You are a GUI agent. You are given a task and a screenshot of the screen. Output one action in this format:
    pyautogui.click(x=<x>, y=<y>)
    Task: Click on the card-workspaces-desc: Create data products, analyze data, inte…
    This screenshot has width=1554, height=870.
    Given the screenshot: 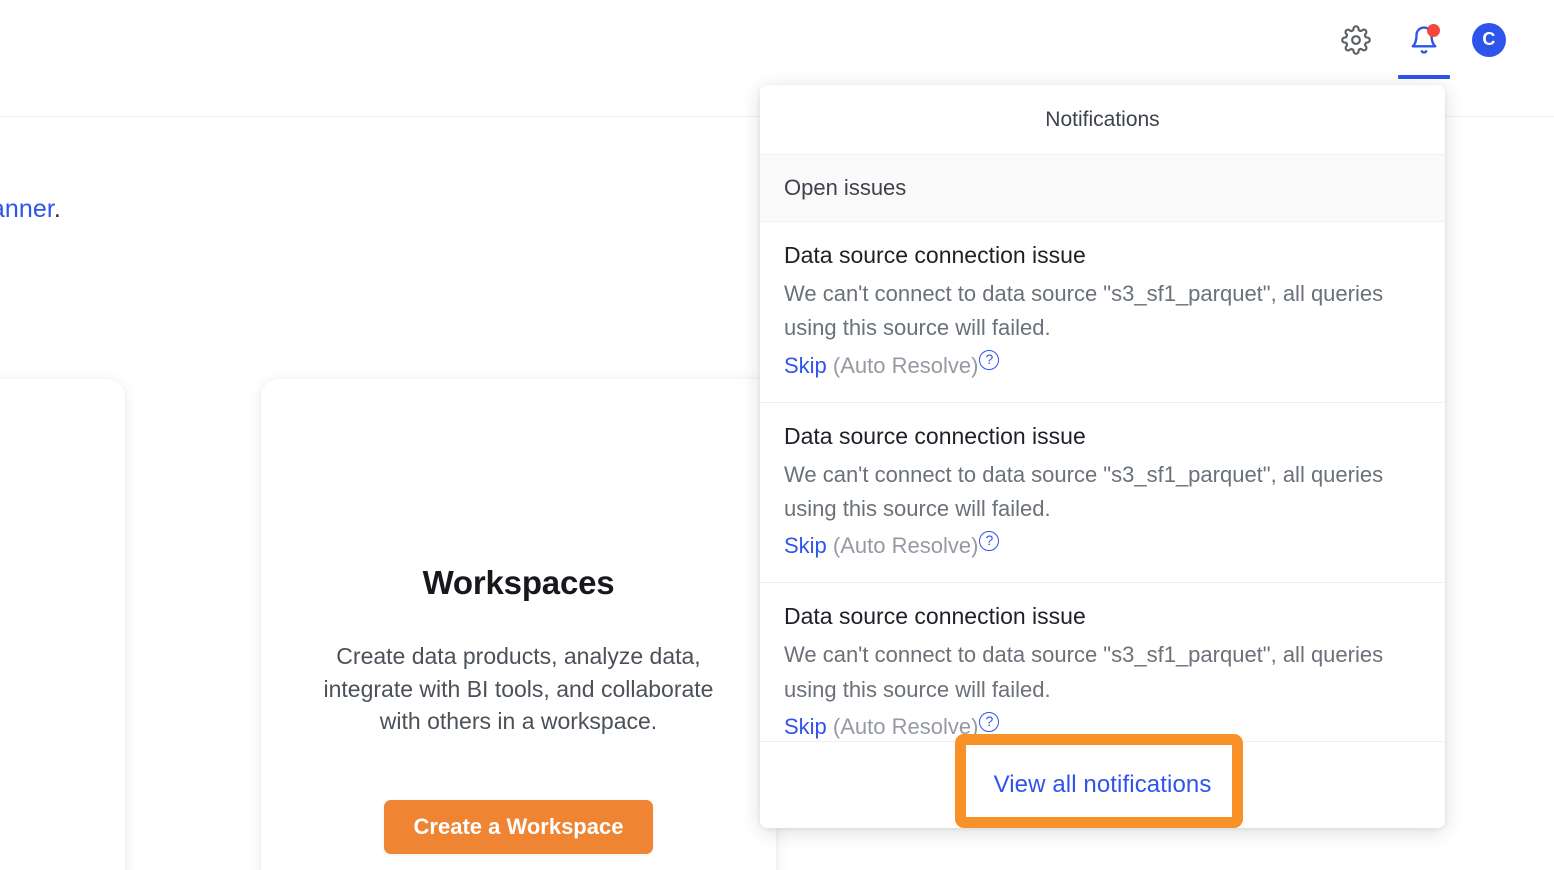 What is the action you would take?
    pyautogui.click(x=518, y=689)
    